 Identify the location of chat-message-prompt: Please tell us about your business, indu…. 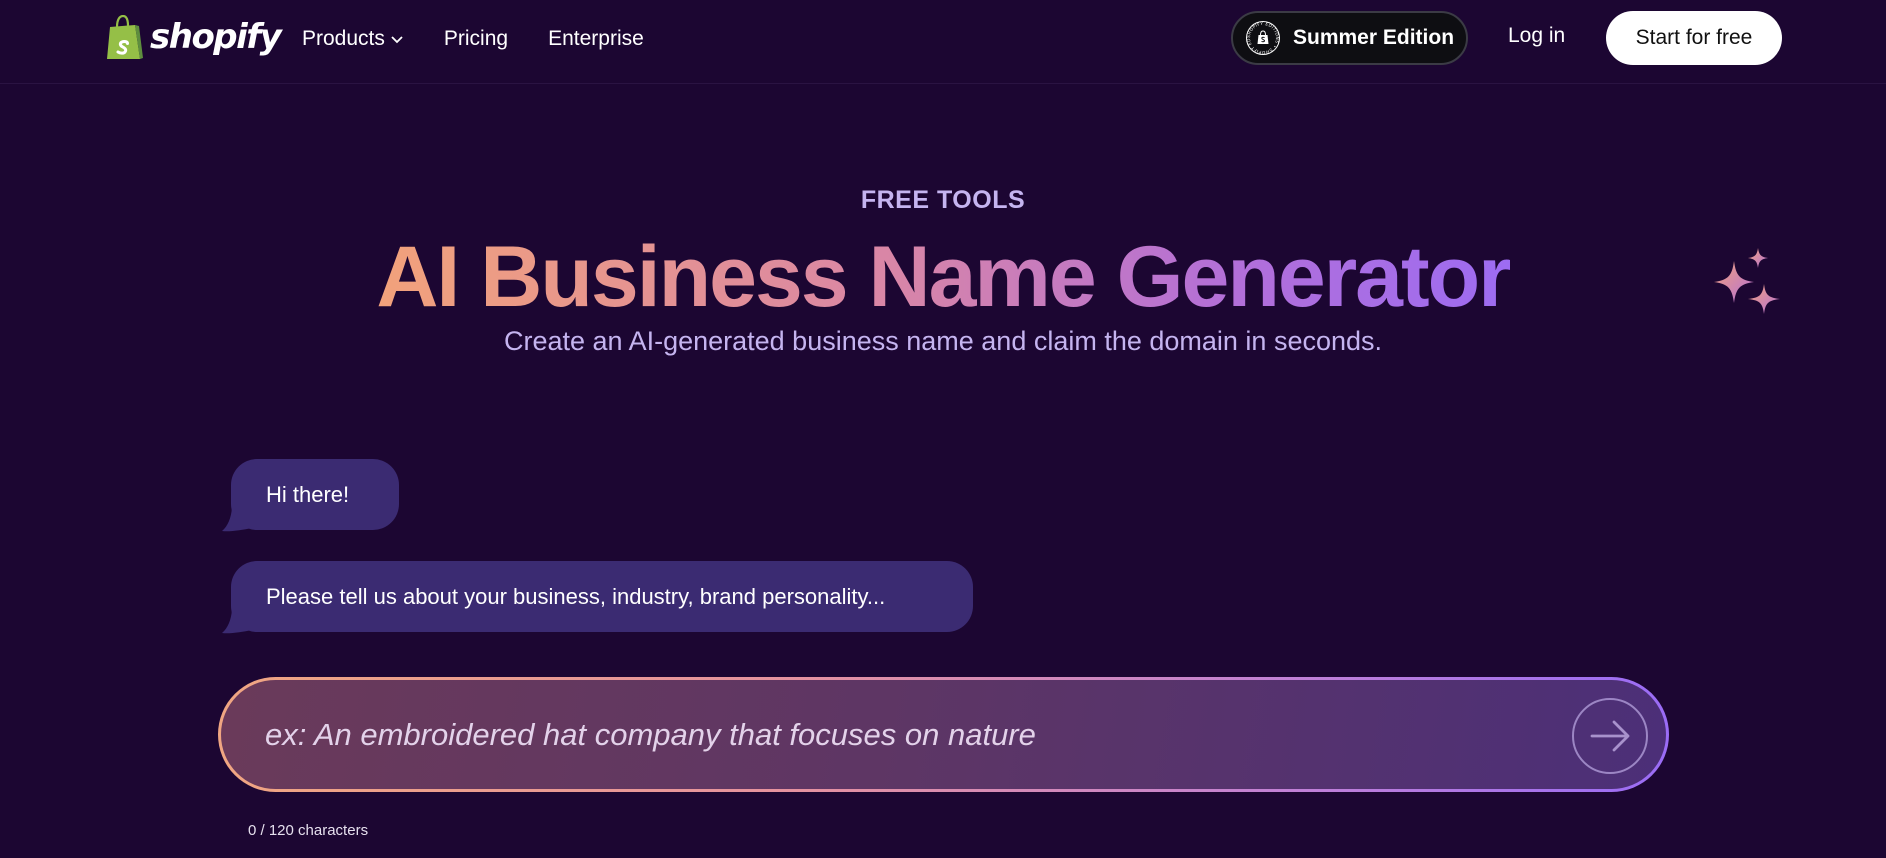
(597, 597).